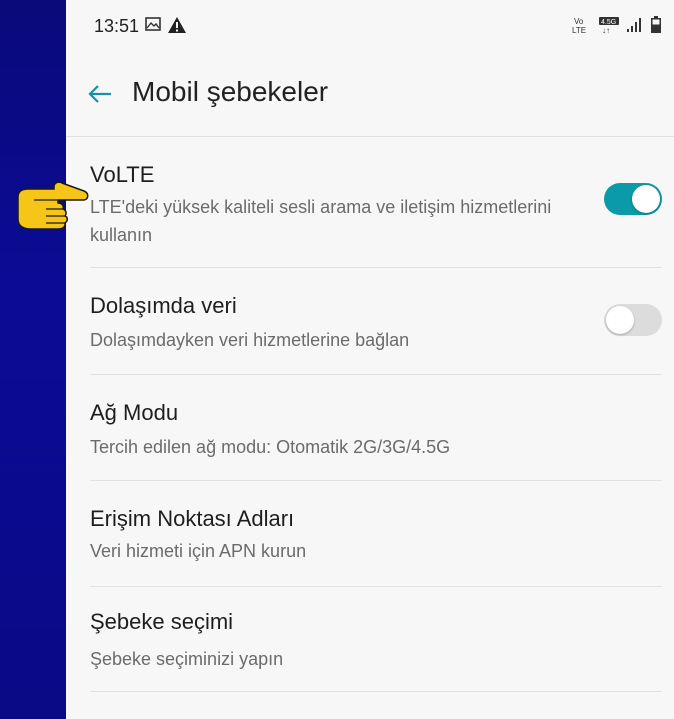  What do you see at coordinates (608, 22) in the screenshot?
I see `svg-text: 4.5G` at bounding box center [608, 22].